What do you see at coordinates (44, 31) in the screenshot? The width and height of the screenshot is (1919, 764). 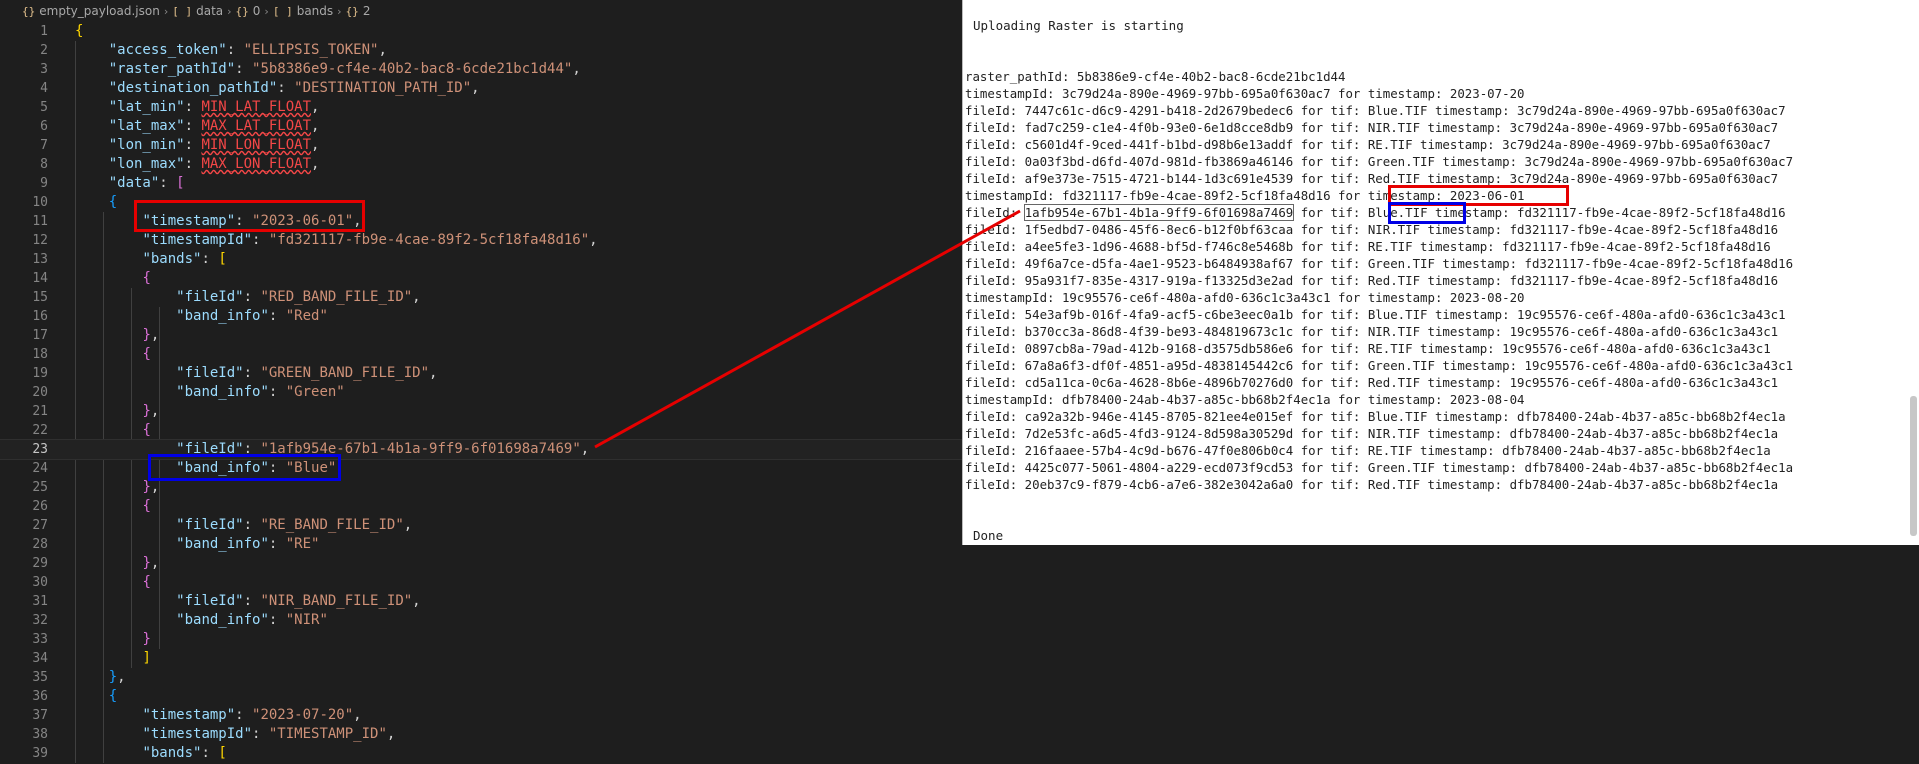 I see `line-number: 1` at bounding box center [44, 31].